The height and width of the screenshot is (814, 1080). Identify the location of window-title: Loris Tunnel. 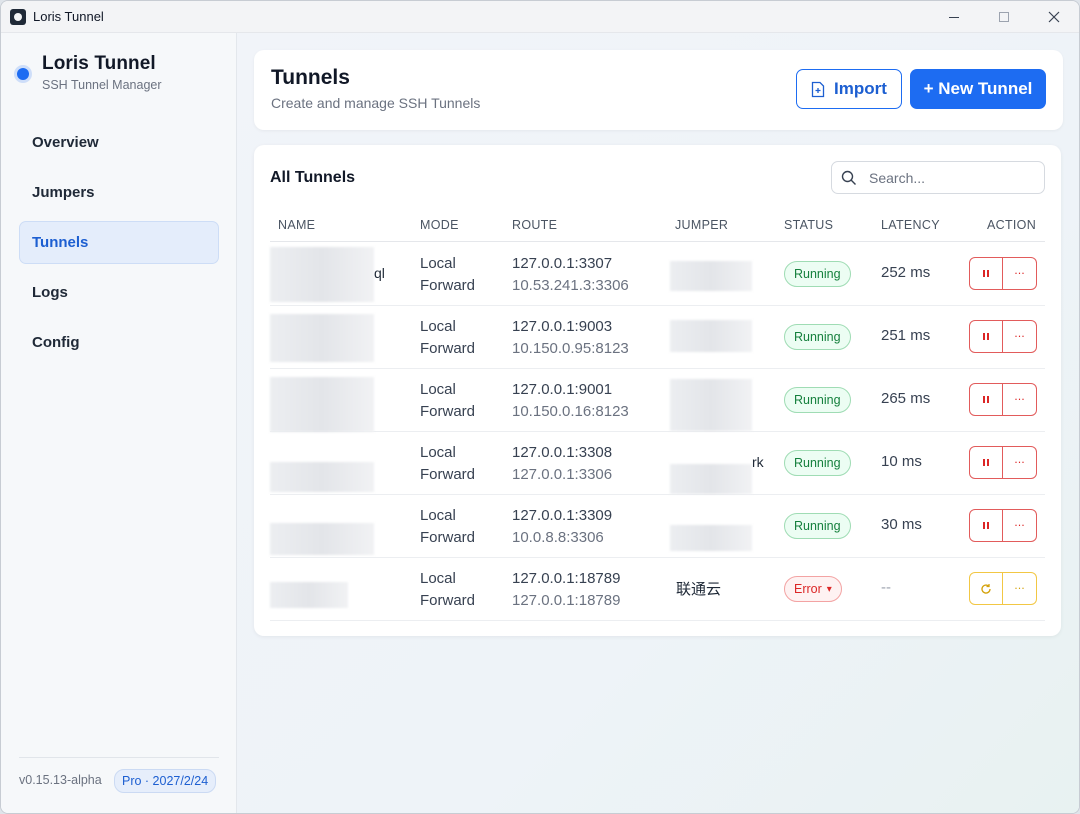
(68, 16).